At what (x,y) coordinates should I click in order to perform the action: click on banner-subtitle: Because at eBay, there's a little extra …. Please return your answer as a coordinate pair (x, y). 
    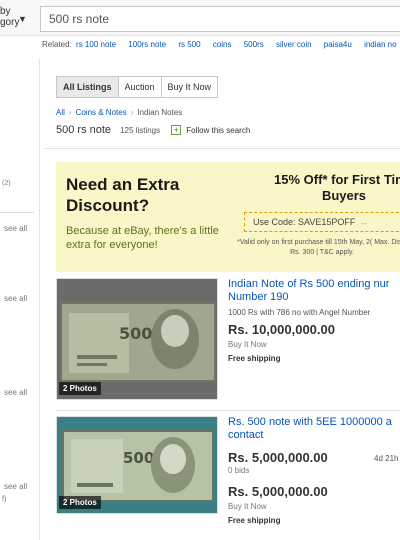
    Looking at the image, I should click on (142, 238).